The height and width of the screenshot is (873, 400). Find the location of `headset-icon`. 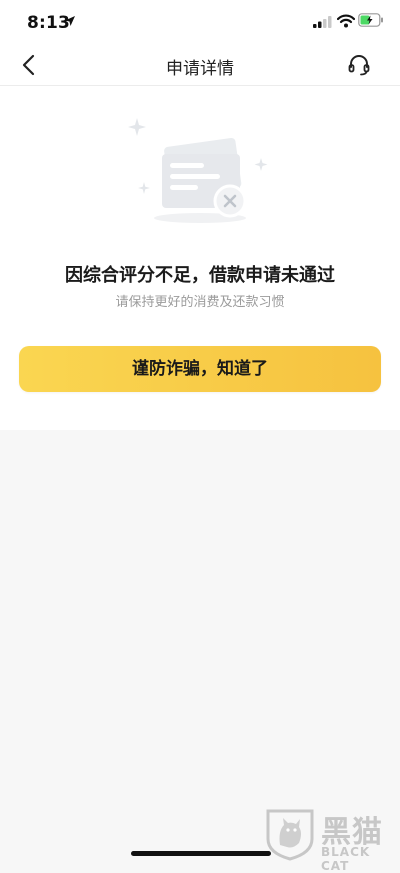

headset-icon is located at coordinates (359, 65).